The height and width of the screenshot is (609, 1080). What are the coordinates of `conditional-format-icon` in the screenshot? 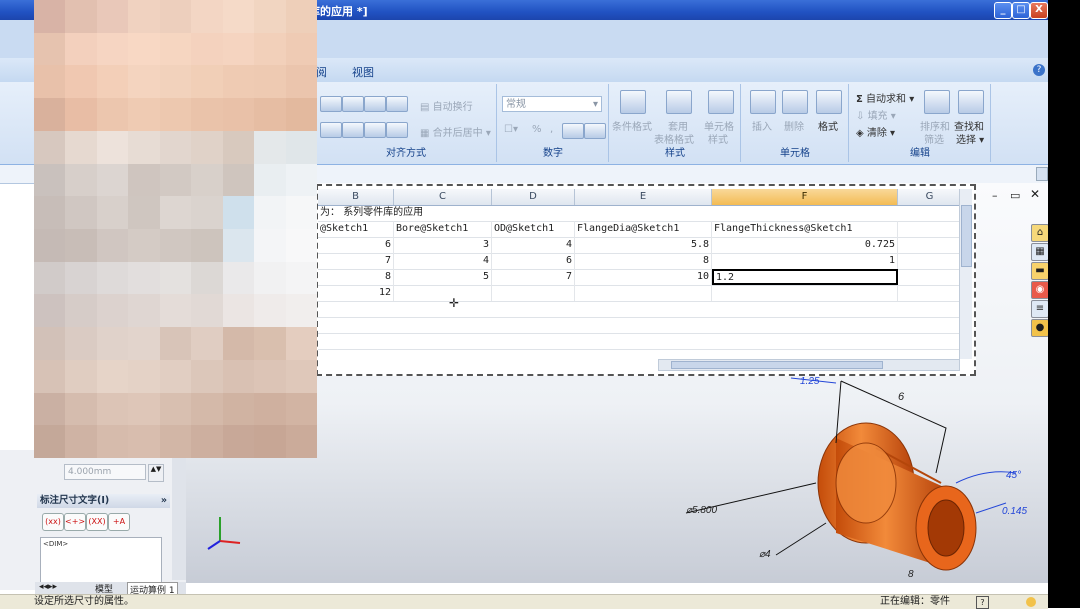 It's located at (633, 102).